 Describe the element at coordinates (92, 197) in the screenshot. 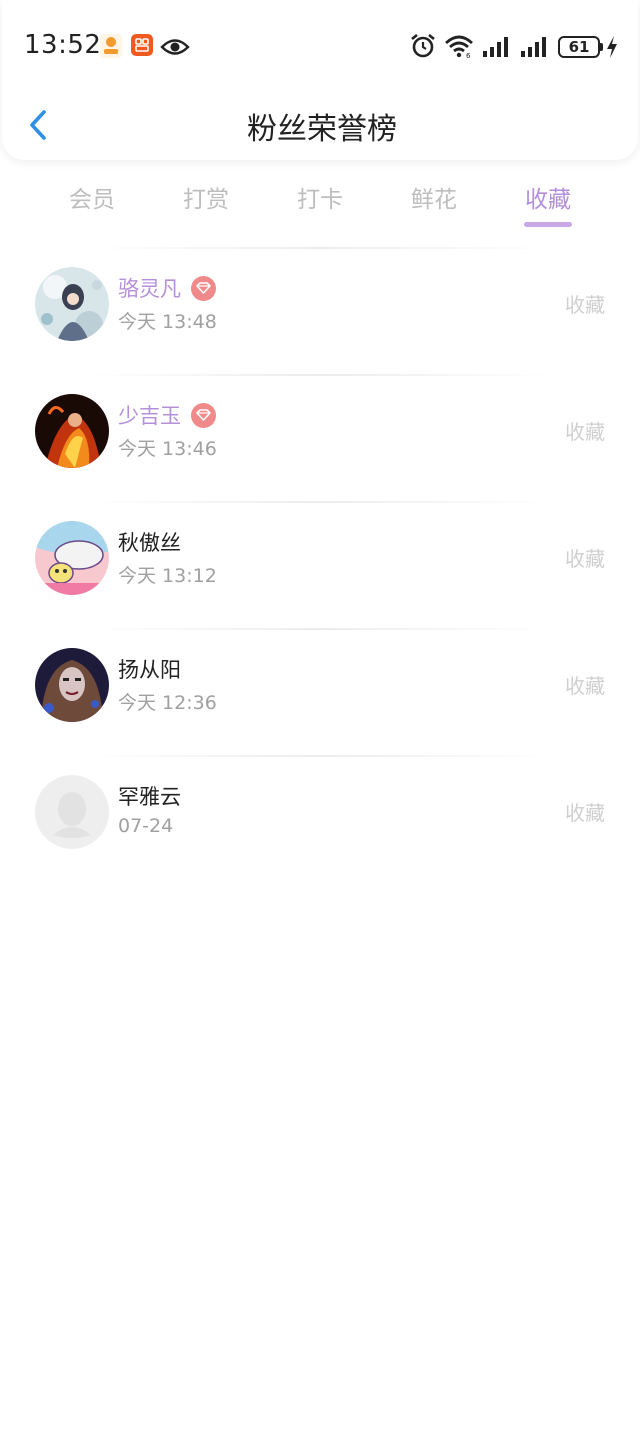

I see `tab-member: 会员` at that location.